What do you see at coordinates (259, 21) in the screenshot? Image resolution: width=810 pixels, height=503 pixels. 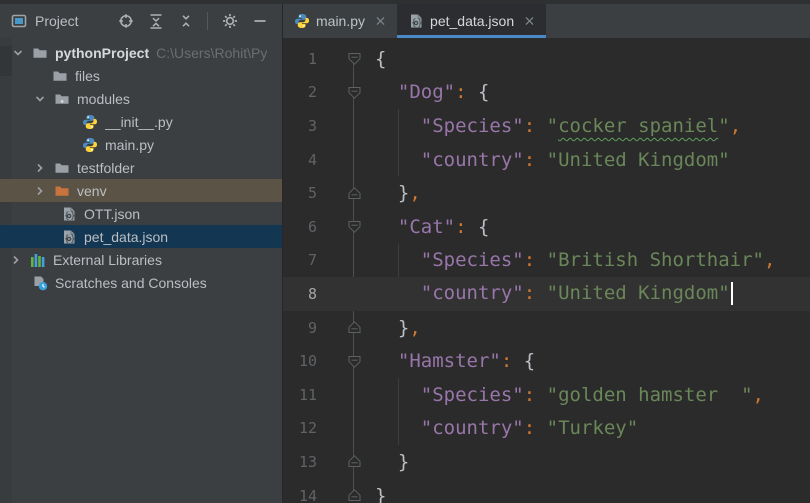 I see `hide-icon` at bounding box center [259, 21].